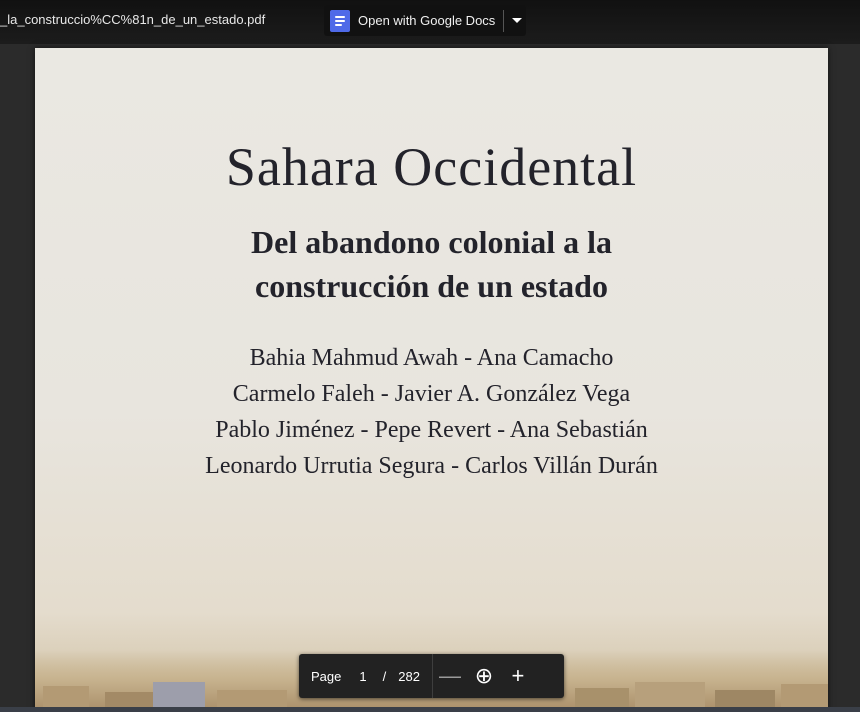 Image resolution: width=860 pixels, height=712 pixels. I want to click on author-line: Bahia Mahmud Awah - Ana Camacho, so click(431, 358).